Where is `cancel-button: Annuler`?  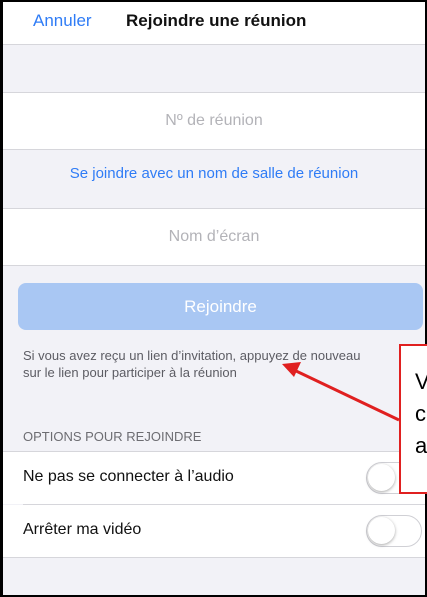
cancel-button: Annuler is located at coordinates (62, 21).